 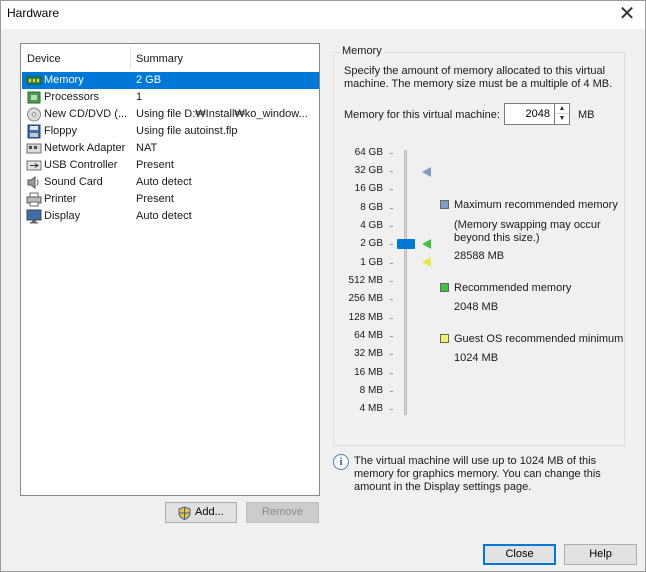 What do you see at coordinates (371, 408) in the screenshot?
I see `scale-label: 4 MB` at bounding box center [371, 408].